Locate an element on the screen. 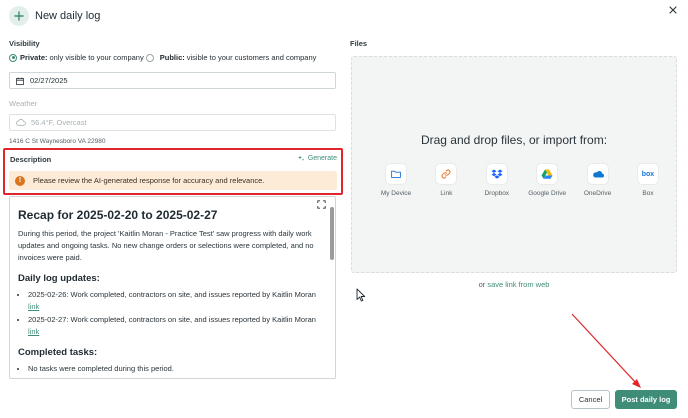  post-daily-log-button: Post daily log is located at coordinates (646, 399).